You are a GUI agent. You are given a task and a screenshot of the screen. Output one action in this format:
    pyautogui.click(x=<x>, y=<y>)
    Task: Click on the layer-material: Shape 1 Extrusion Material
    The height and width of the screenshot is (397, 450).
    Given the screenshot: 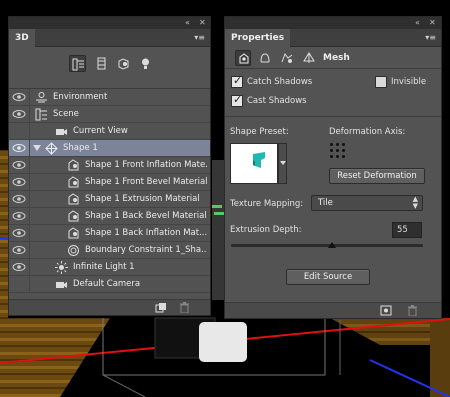 What is the action you would take?
    pyautogui.click(x=109, y=199)
    